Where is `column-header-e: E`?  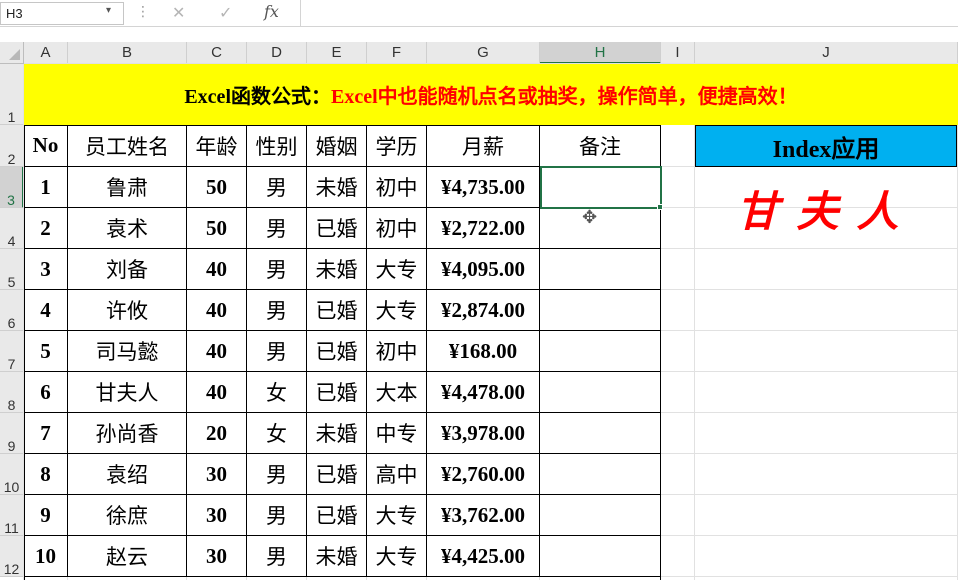 column-header-e: E is located at coordinates (337, 53).